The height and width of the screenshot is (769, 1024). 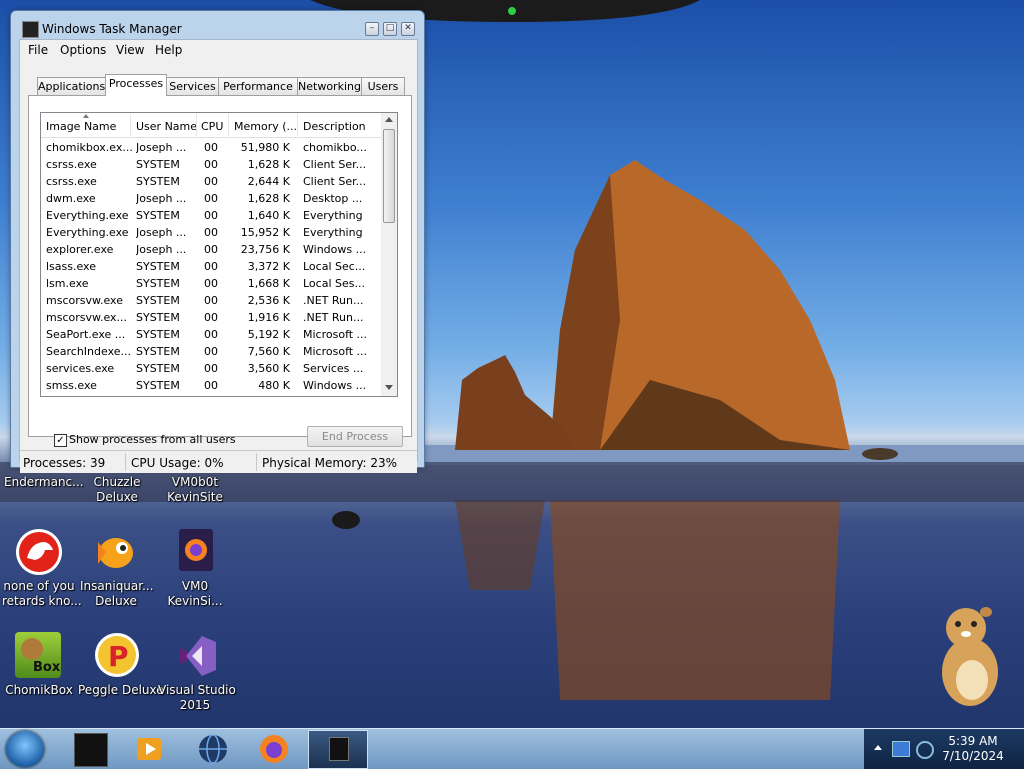 What do you see at coordinates (389, 176) in the screenshot?
I see `scroll-thumb` at bounding box center [389, 176].